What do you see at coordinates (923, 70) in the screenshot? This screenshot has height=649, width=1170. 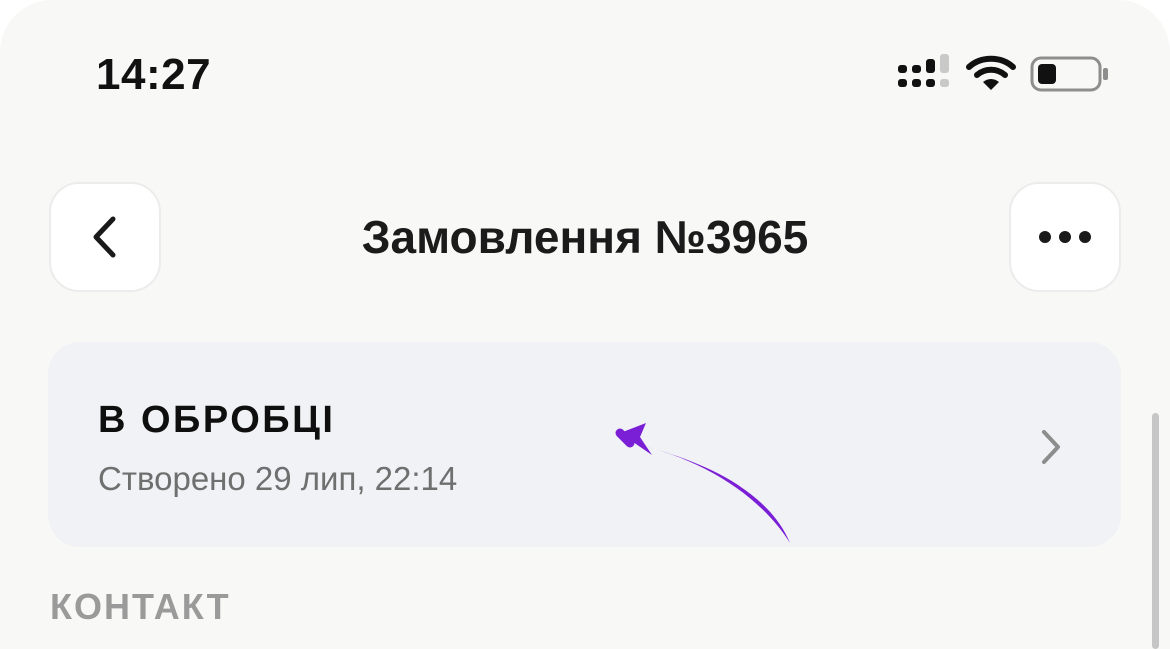 I see `cellular-signal-icon` at bounding box center [923, 70].